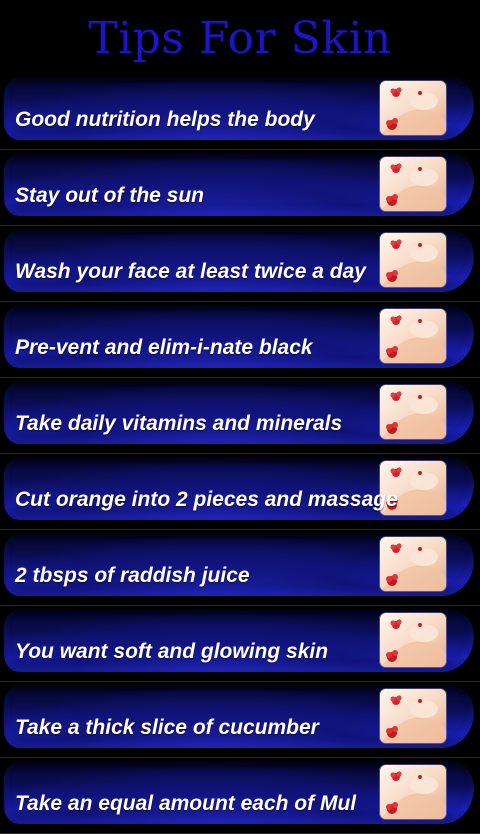  What do you see at coordinates (190, 271) in the screenshot?
I see `tip-label: Wash your face at least twice a day` at bounding box center [190, 271].